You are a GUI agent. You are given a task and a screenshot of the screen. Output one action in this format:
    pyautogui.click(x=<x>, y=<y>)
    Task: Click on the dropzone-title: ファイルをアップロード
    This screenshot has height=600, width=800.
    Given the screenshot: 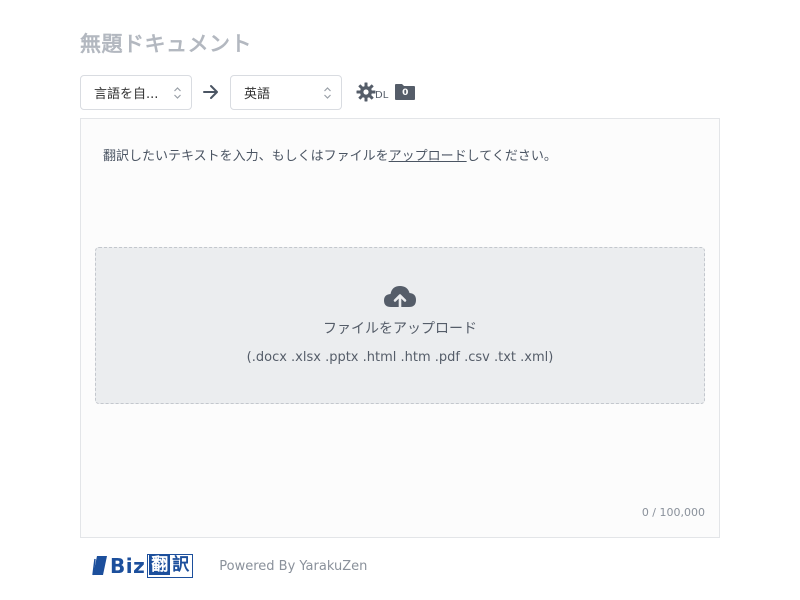 What is the action you would take?
    pyautogui.click(x=400, y=329)
    